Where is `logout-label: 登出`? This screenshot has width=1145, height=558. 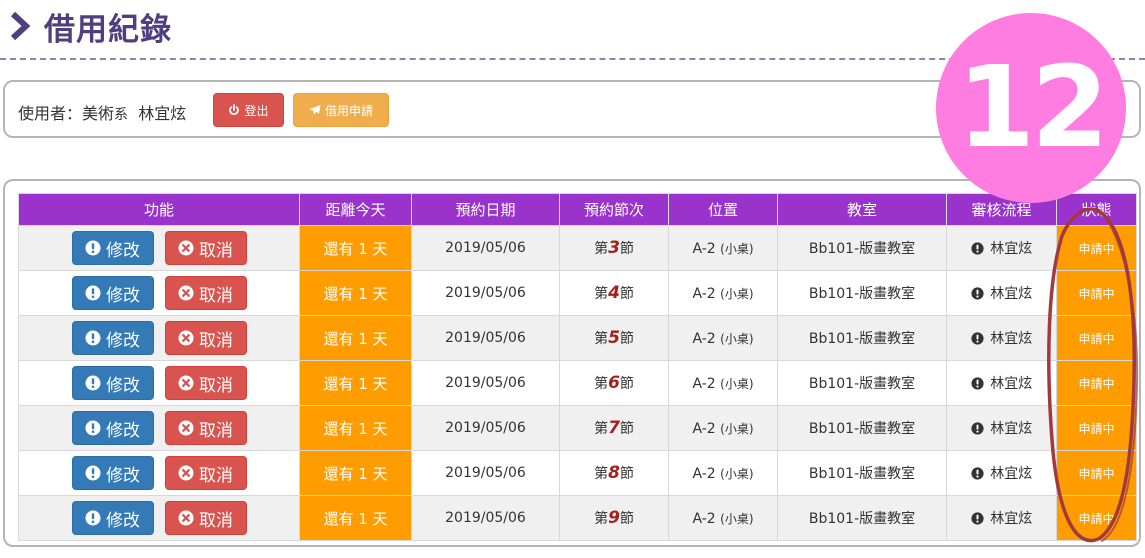 logout-label: 登出 is located at coordinates (256, 110).